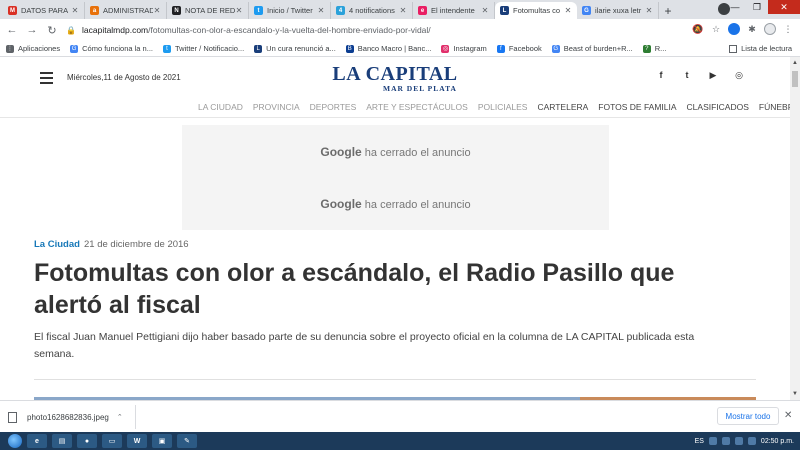 The width and height of the screenshot is (800, 450). What do you see at coordinates (774, 107) in the screenshot?
I see `nav-item: FÚNEBRES` at bounding box center [774, 107].